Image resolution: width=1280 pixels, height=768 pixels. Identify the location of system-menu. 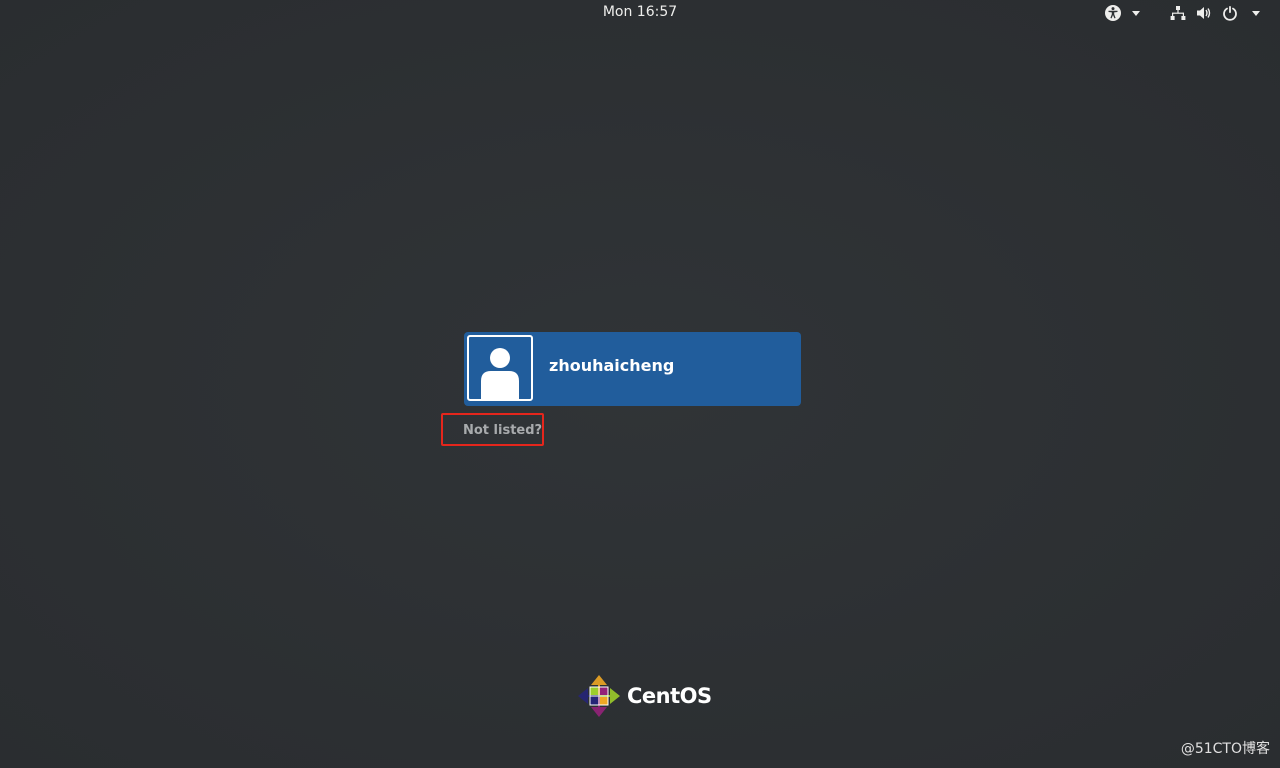
(1215, 13).